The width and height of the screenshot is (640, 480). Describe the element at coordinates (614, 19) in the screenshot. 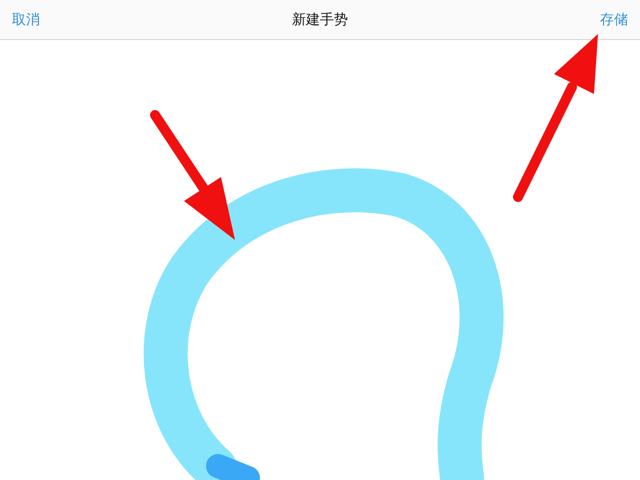

I see `save-button: 存储` at that location.